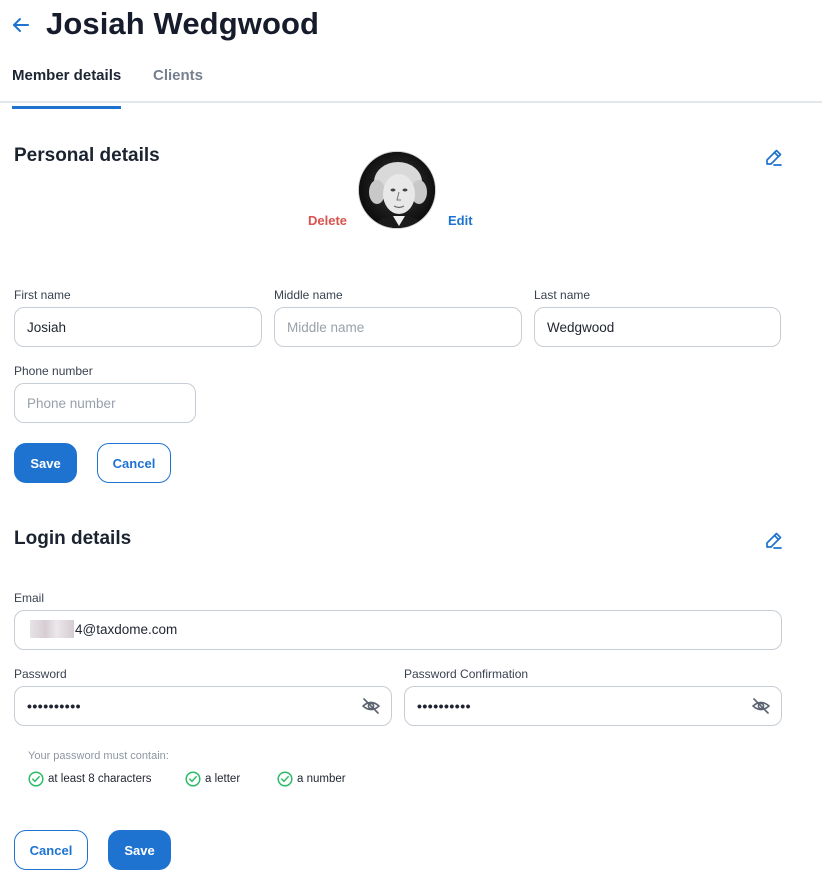  Describe the element at coordinates (87, 155) in the screenshot. I see `personal-details-heading: Personal details` at that location.